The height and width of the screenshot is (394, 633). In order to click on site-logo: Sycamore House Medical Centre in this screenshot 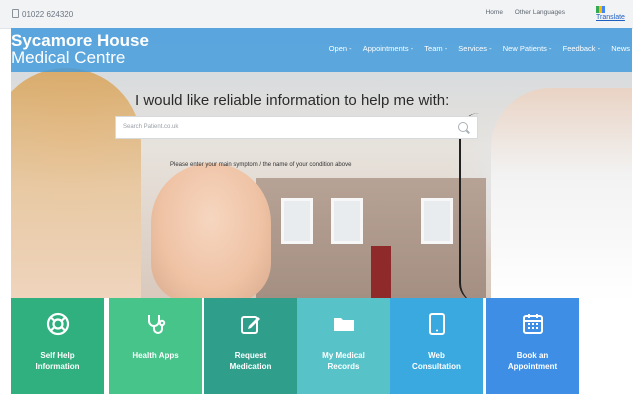, I will do `click(80, 49)`.